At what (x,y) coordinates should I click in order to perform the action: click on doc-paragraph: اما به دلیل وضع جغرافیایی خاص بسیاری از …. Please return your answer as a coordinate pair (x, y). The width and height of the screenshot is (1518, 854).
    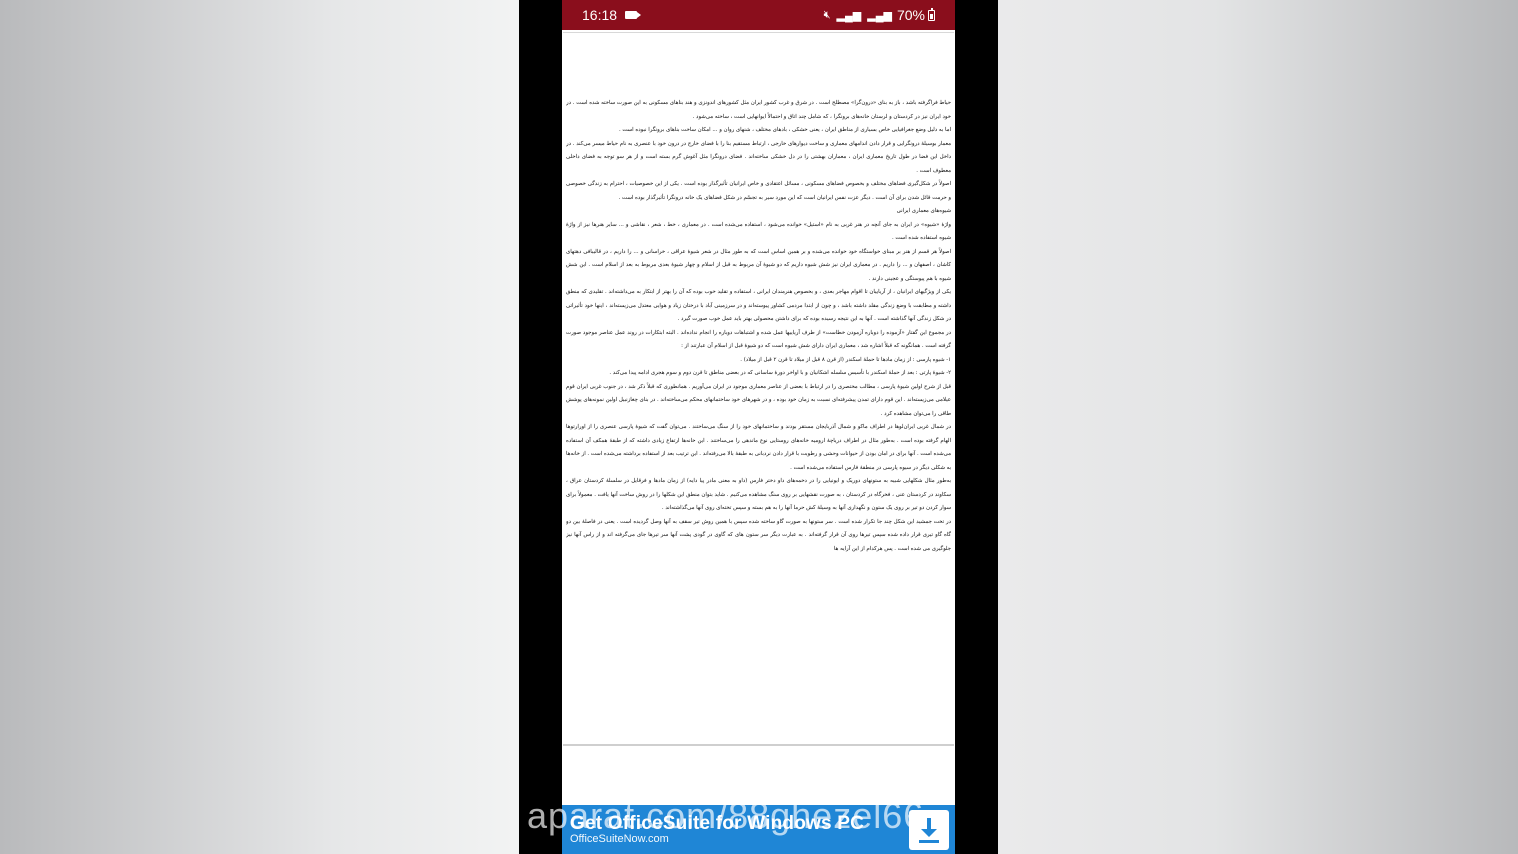
    Looking at the image, I should click on (784, 130).